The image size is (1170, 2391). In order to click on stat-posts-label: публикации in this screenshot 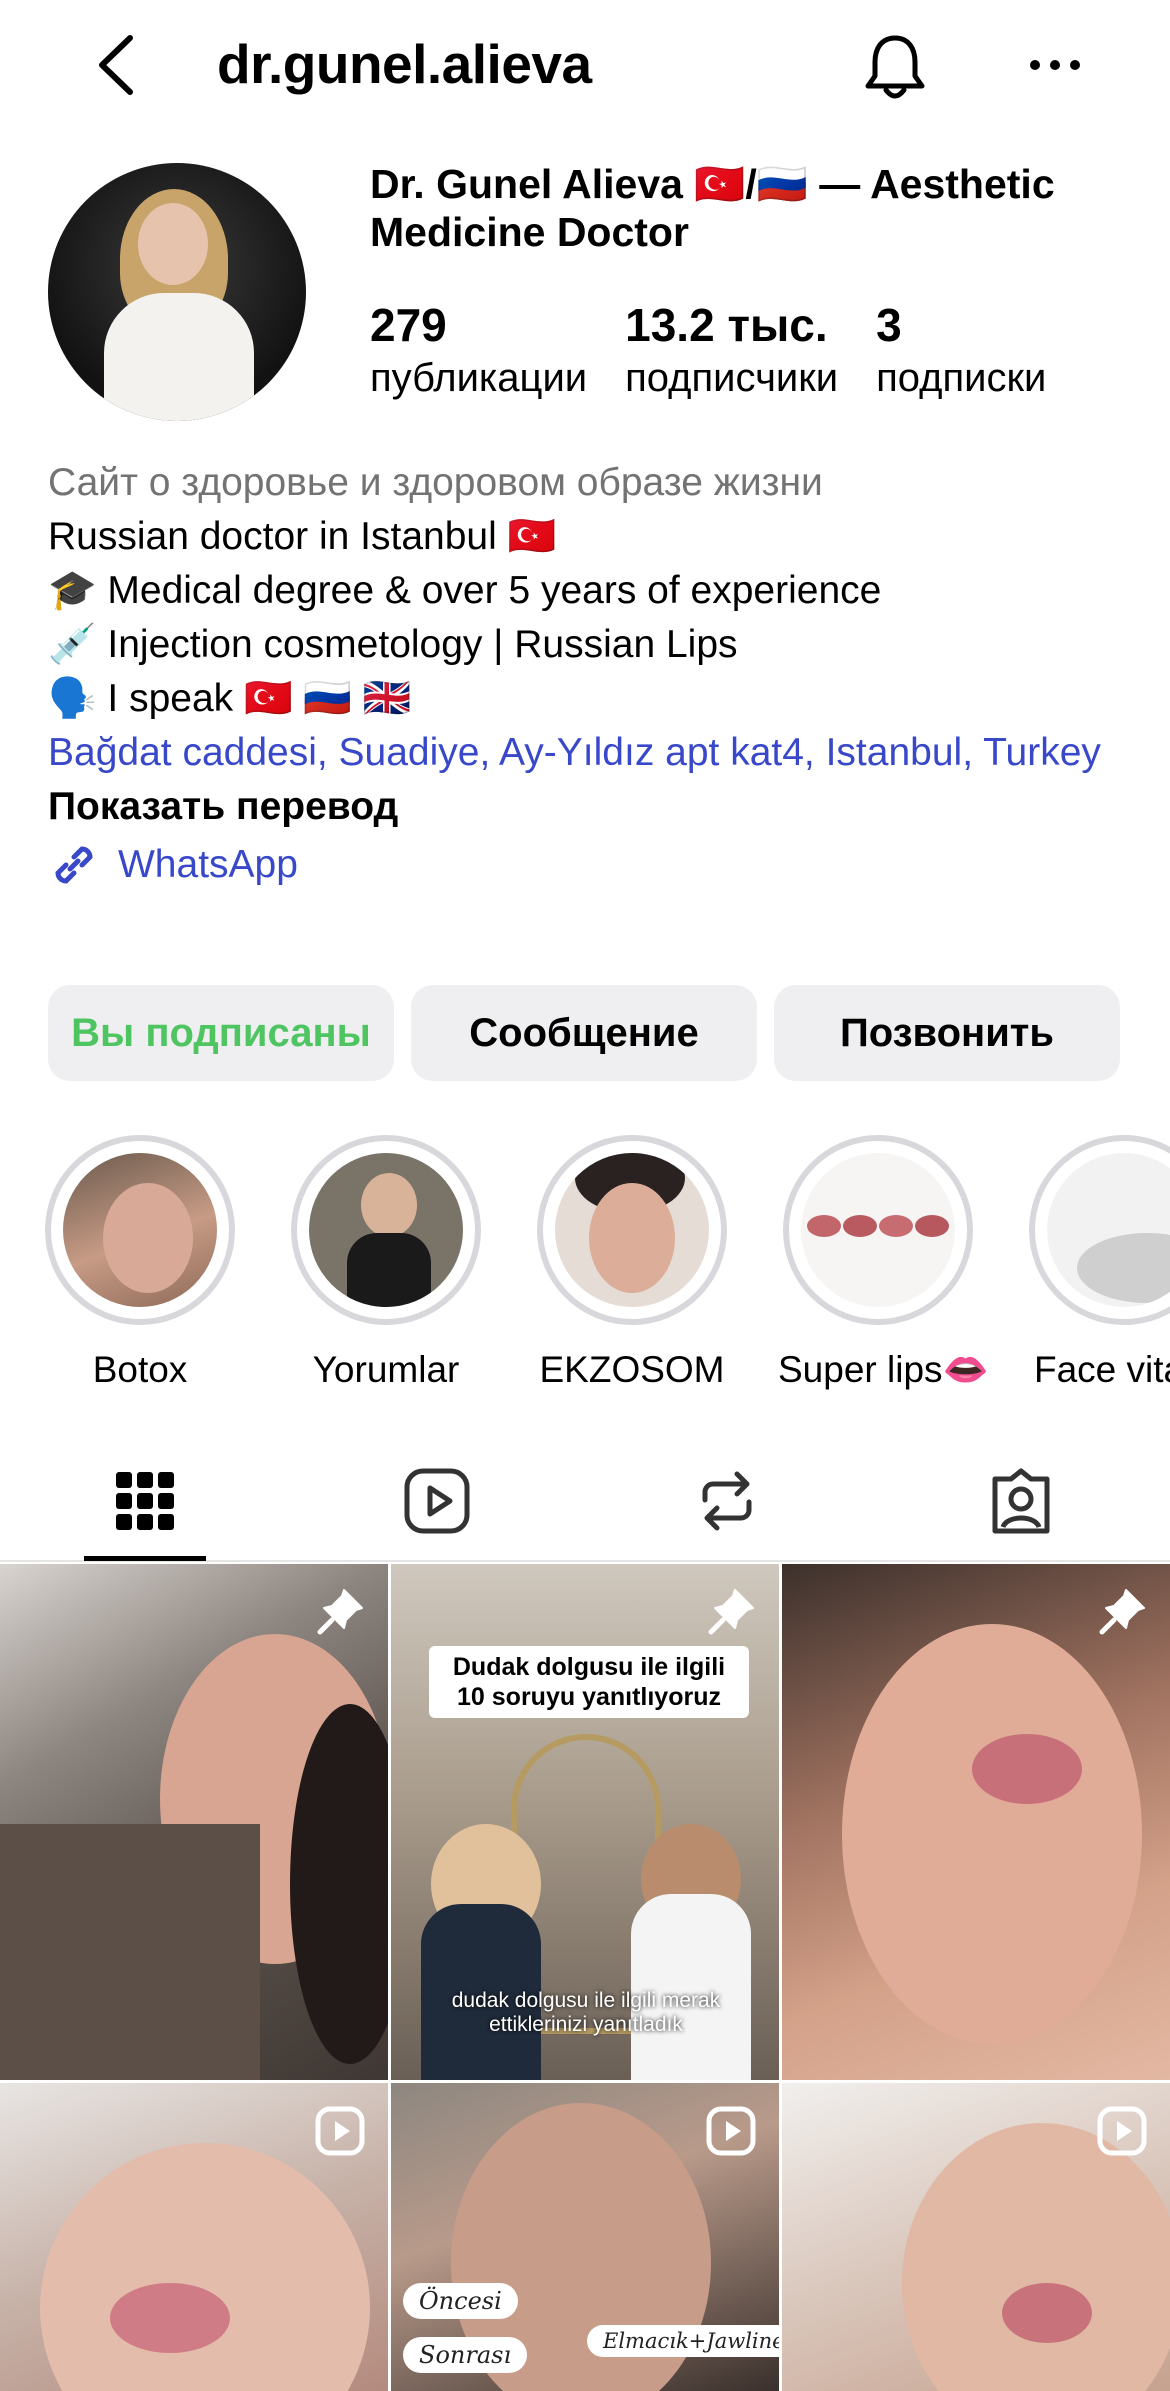, I will do `click(479, 378)`.